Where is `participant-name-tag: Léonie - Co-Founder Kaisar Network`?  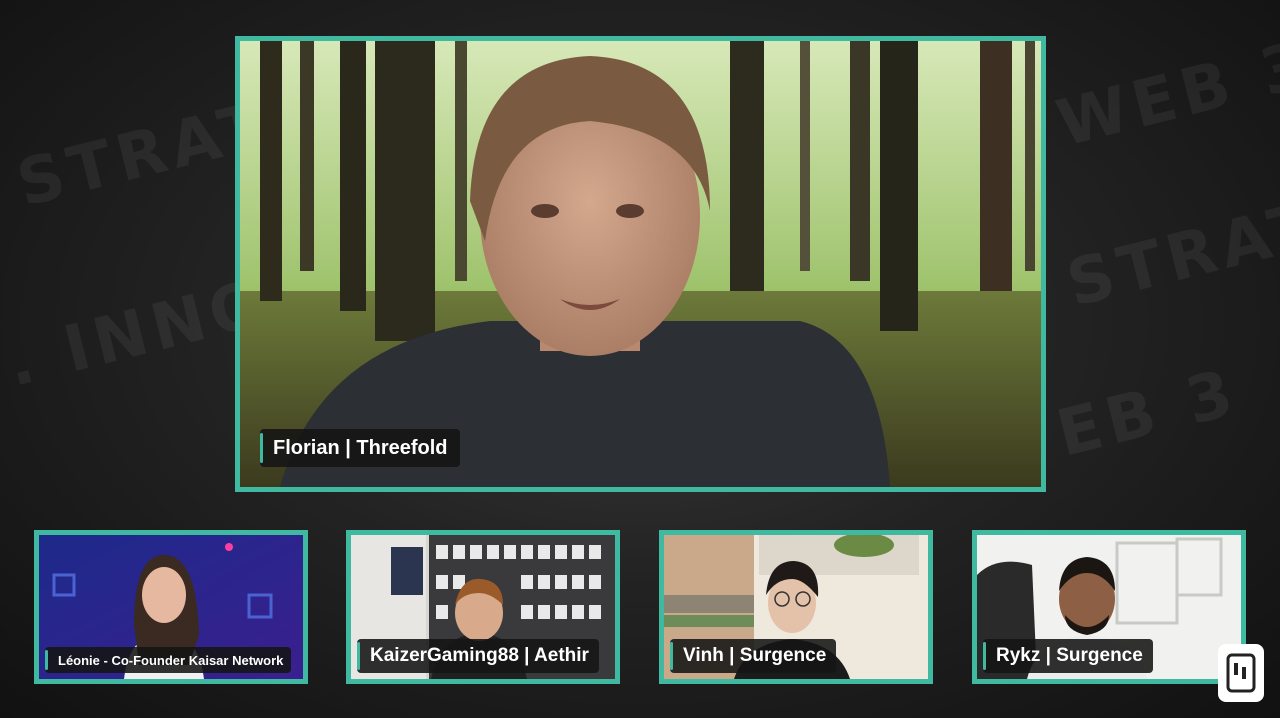 participant-name-tag: Léonie - Co-Founder Kaisar Network is located at coordinates (168, 660).